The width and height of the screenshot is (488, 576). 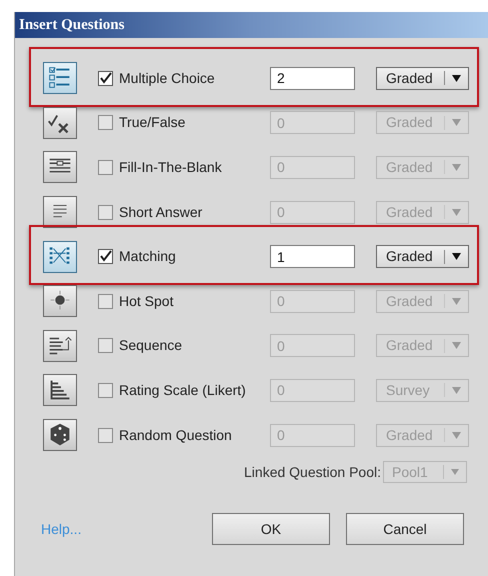 What do you see at coordinates (161, 212) in the screenshot?
I see `question-type-label: Short Answer` at bounding box center [161, 212].